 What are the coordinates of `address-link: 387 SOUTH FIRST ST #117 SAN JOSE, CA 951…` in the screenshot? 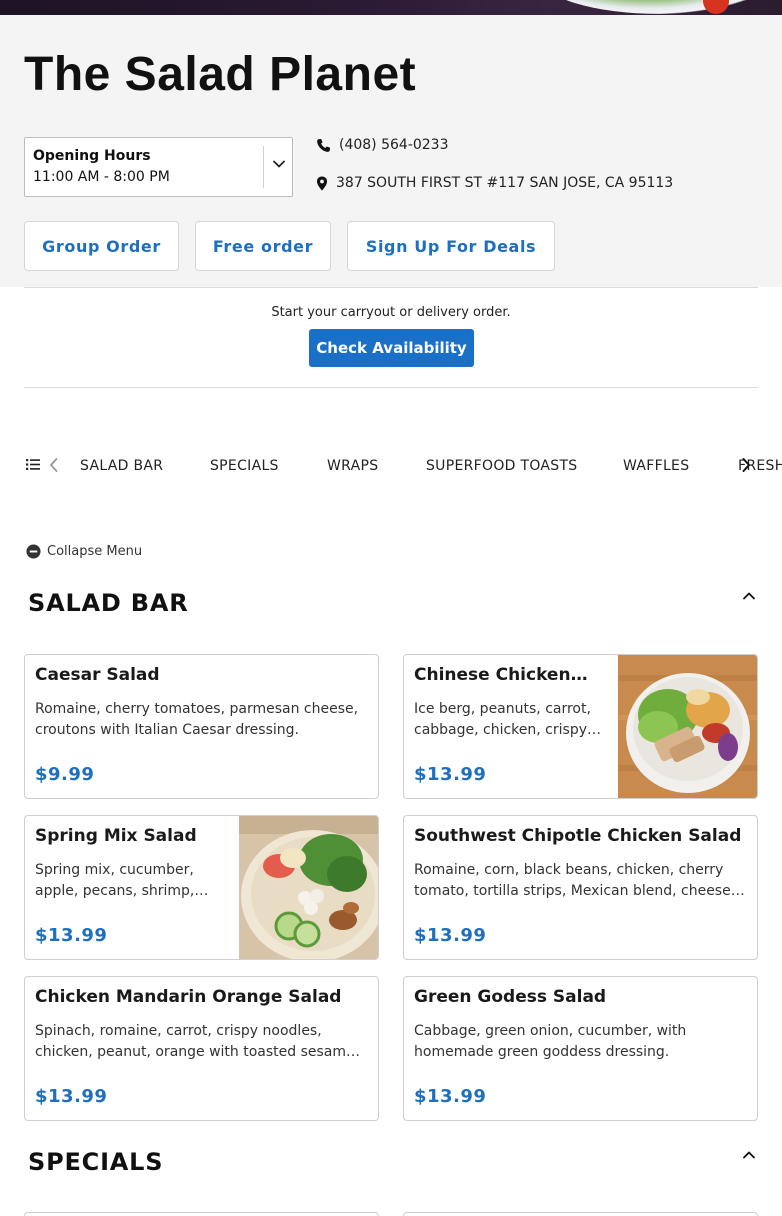 It's located at (494, 183).